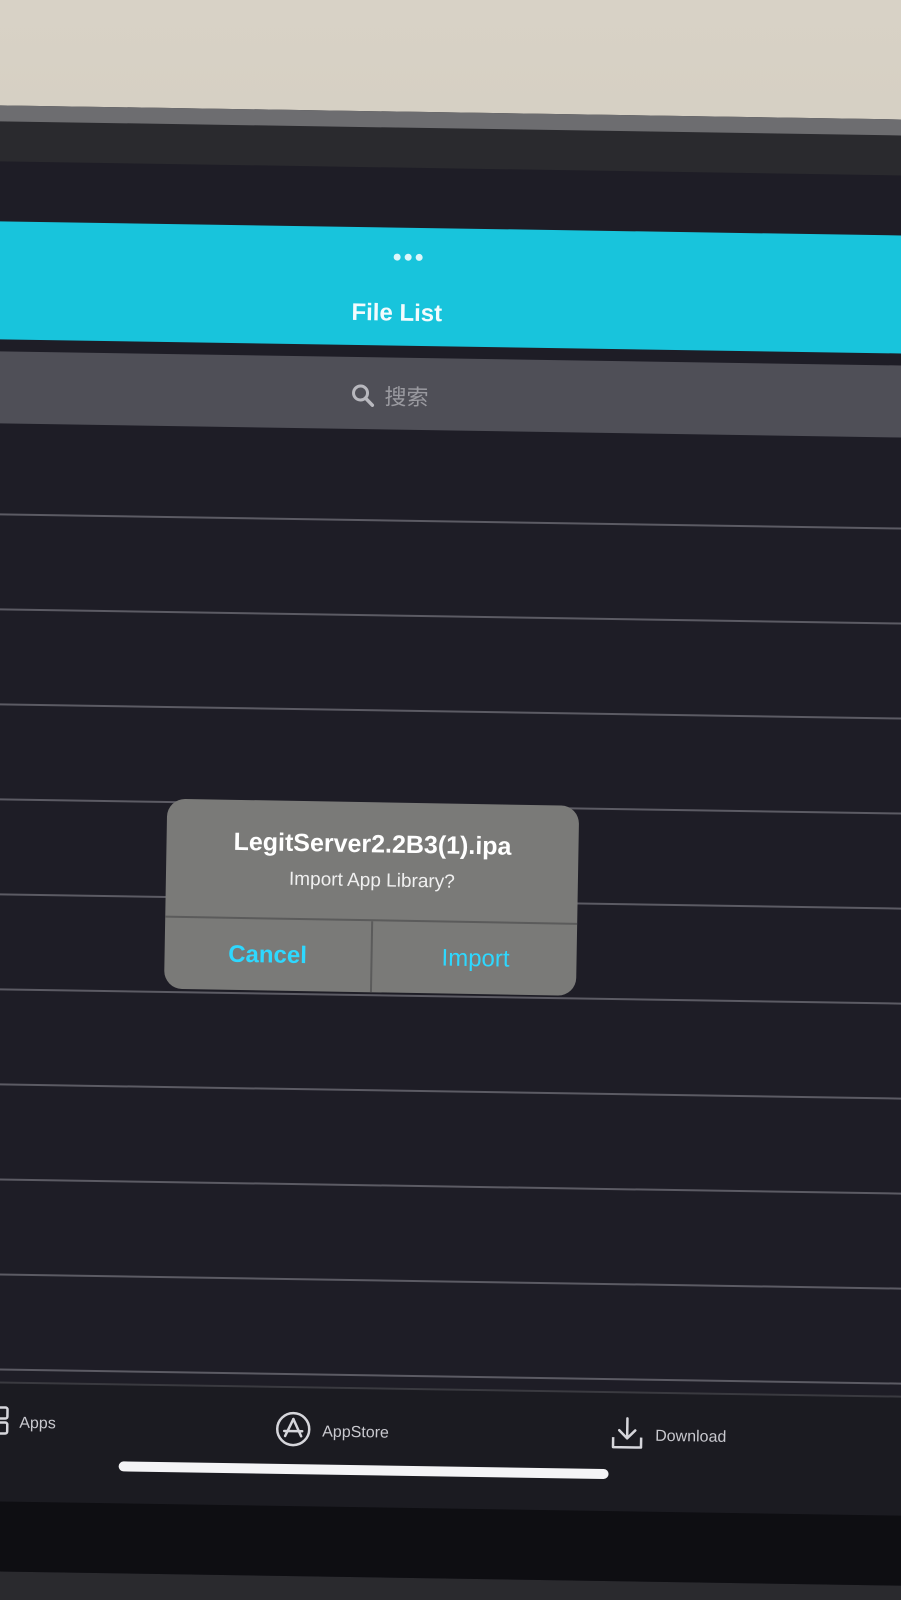 This screenshot has height=1600, width=901. I want to click on multitasking-dots-icon, so click(419, 257).